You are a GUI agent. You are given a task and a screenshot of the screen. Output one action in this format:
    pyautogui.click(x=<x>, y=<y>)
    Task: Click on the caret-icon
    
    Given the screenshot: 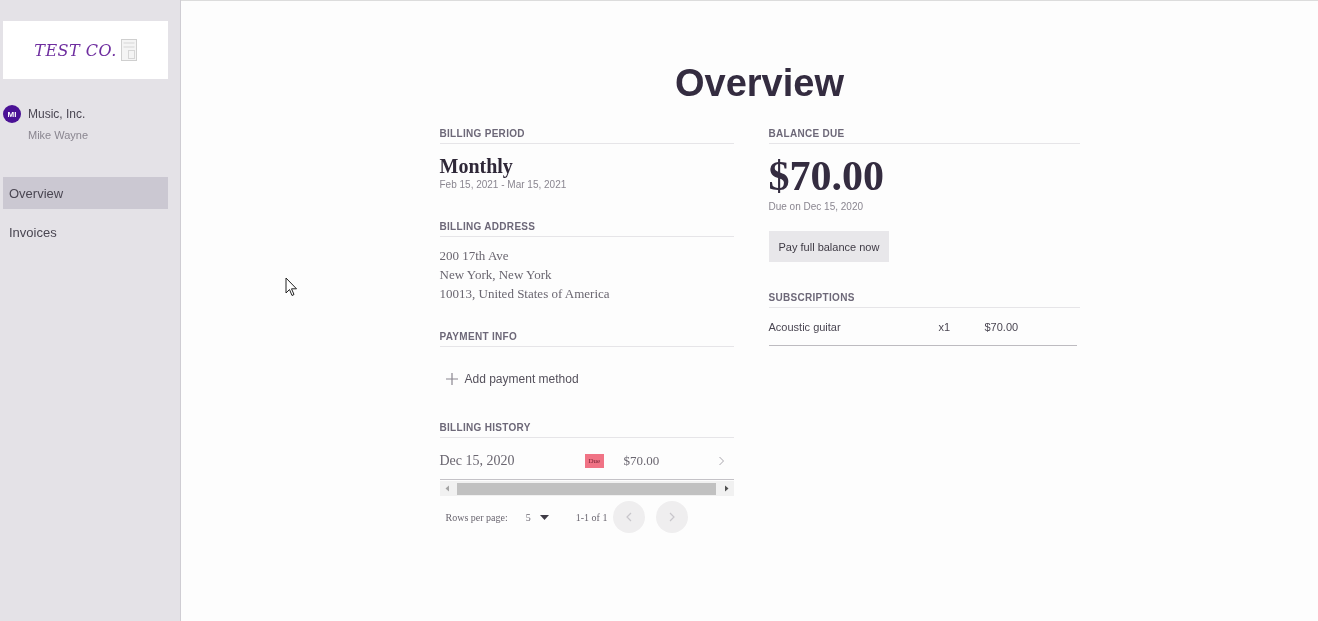 What is the action you would take?
    pyautogui.click(x=544, y=517)
    